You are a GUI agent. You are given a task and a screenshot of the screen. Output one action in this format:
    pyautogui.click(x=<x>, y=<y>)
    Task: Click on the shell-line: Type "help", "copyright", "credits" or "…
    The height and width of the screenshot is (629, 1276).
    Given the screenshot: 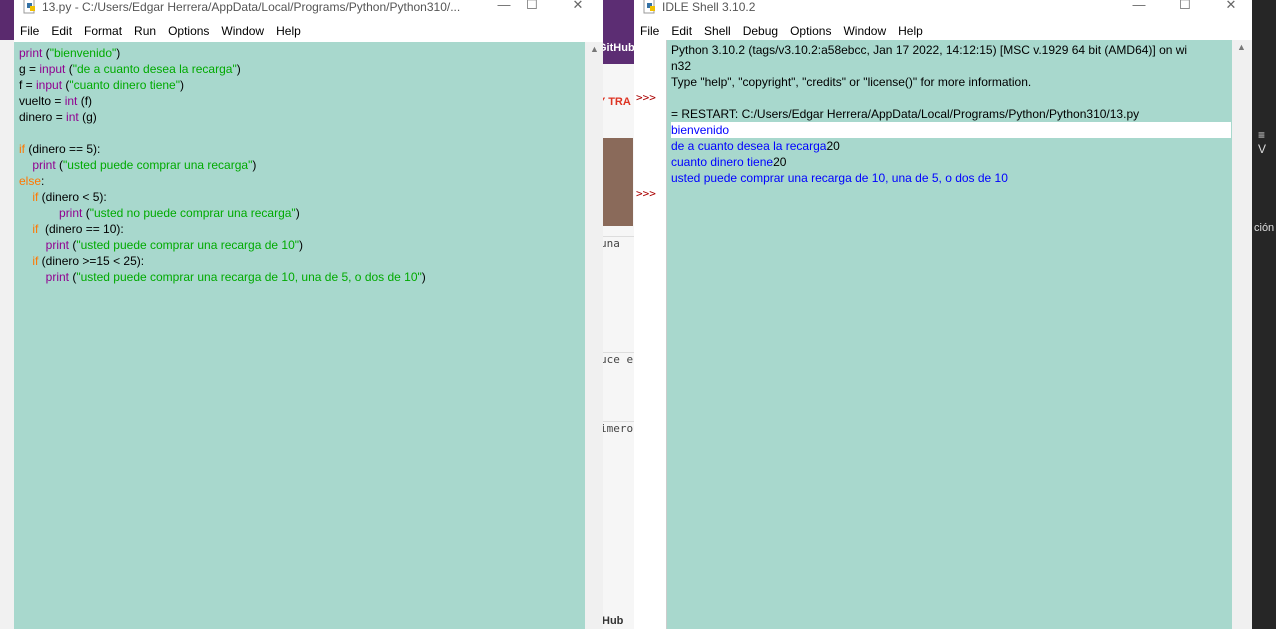 What is the action you would take?
    pyautogui.click(x=951, y=82)
    